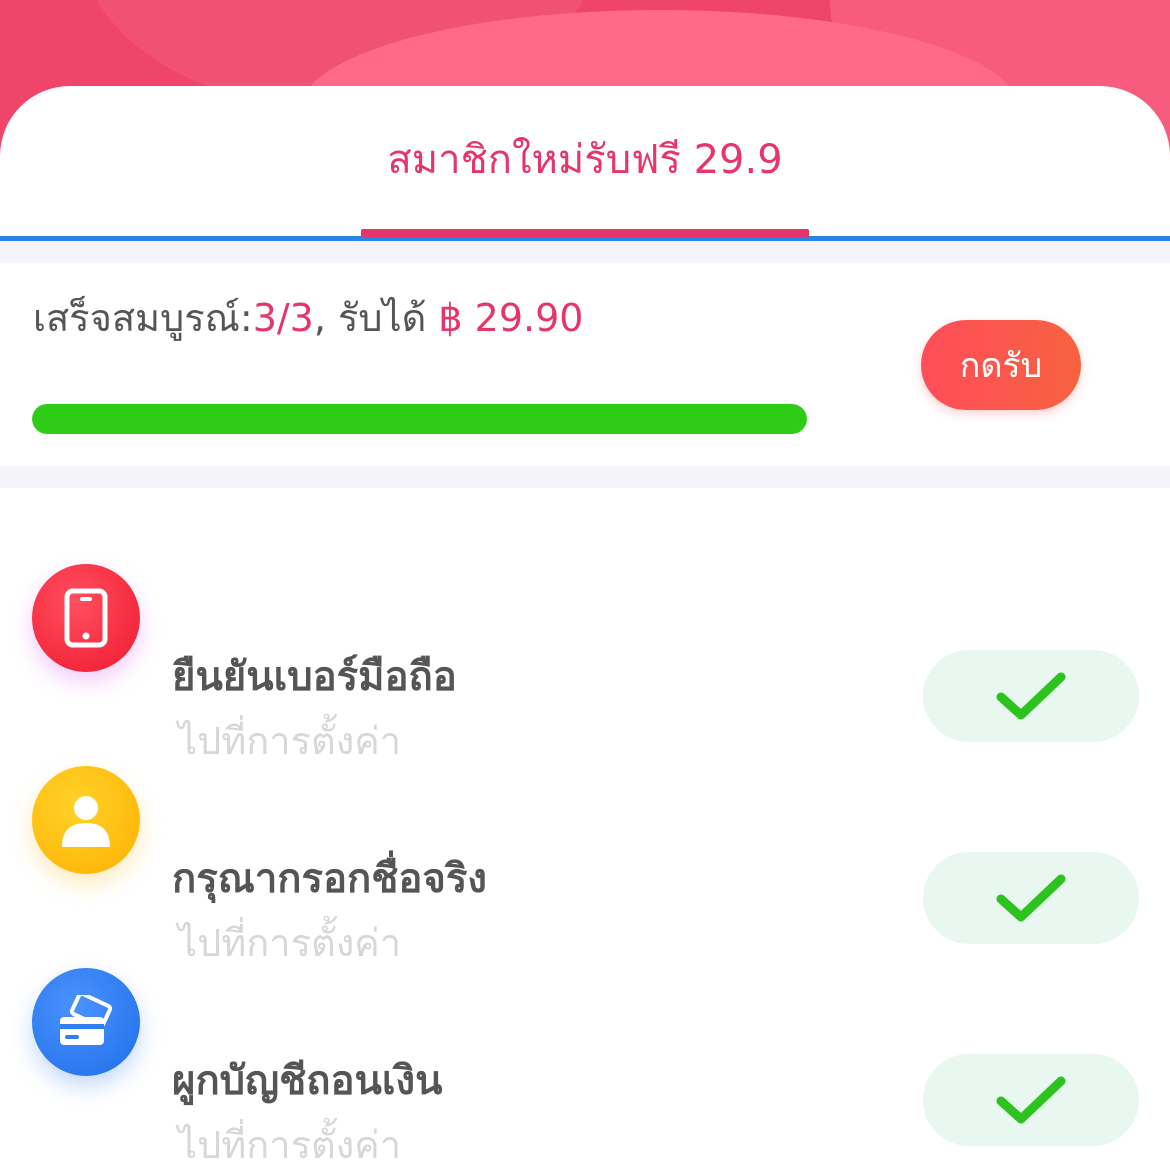 The height and width of the screenshot is (1172, 1170). What do you see at coordinates (585, 160) in the screenshot?
I see `tab-new-member: สมาชิกใหม่รับฟรี 29.9` at bounding box center [585, 160].